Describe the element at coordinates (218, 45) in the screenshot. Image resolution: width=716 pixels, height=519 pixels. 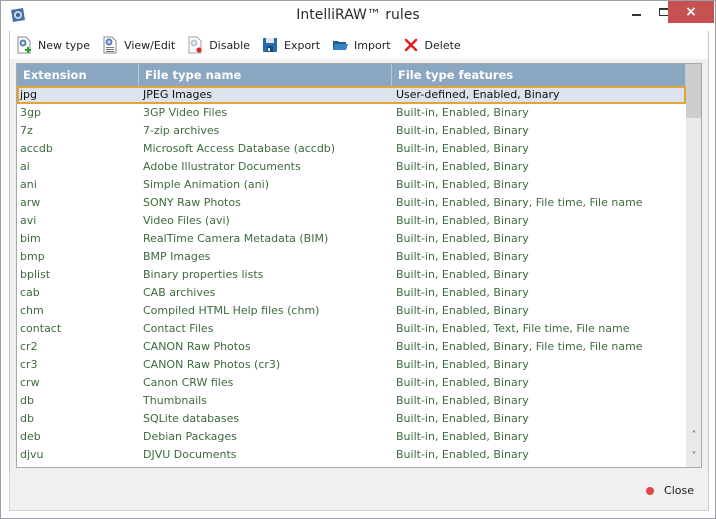
I see `disable-button: Disable` at that location.